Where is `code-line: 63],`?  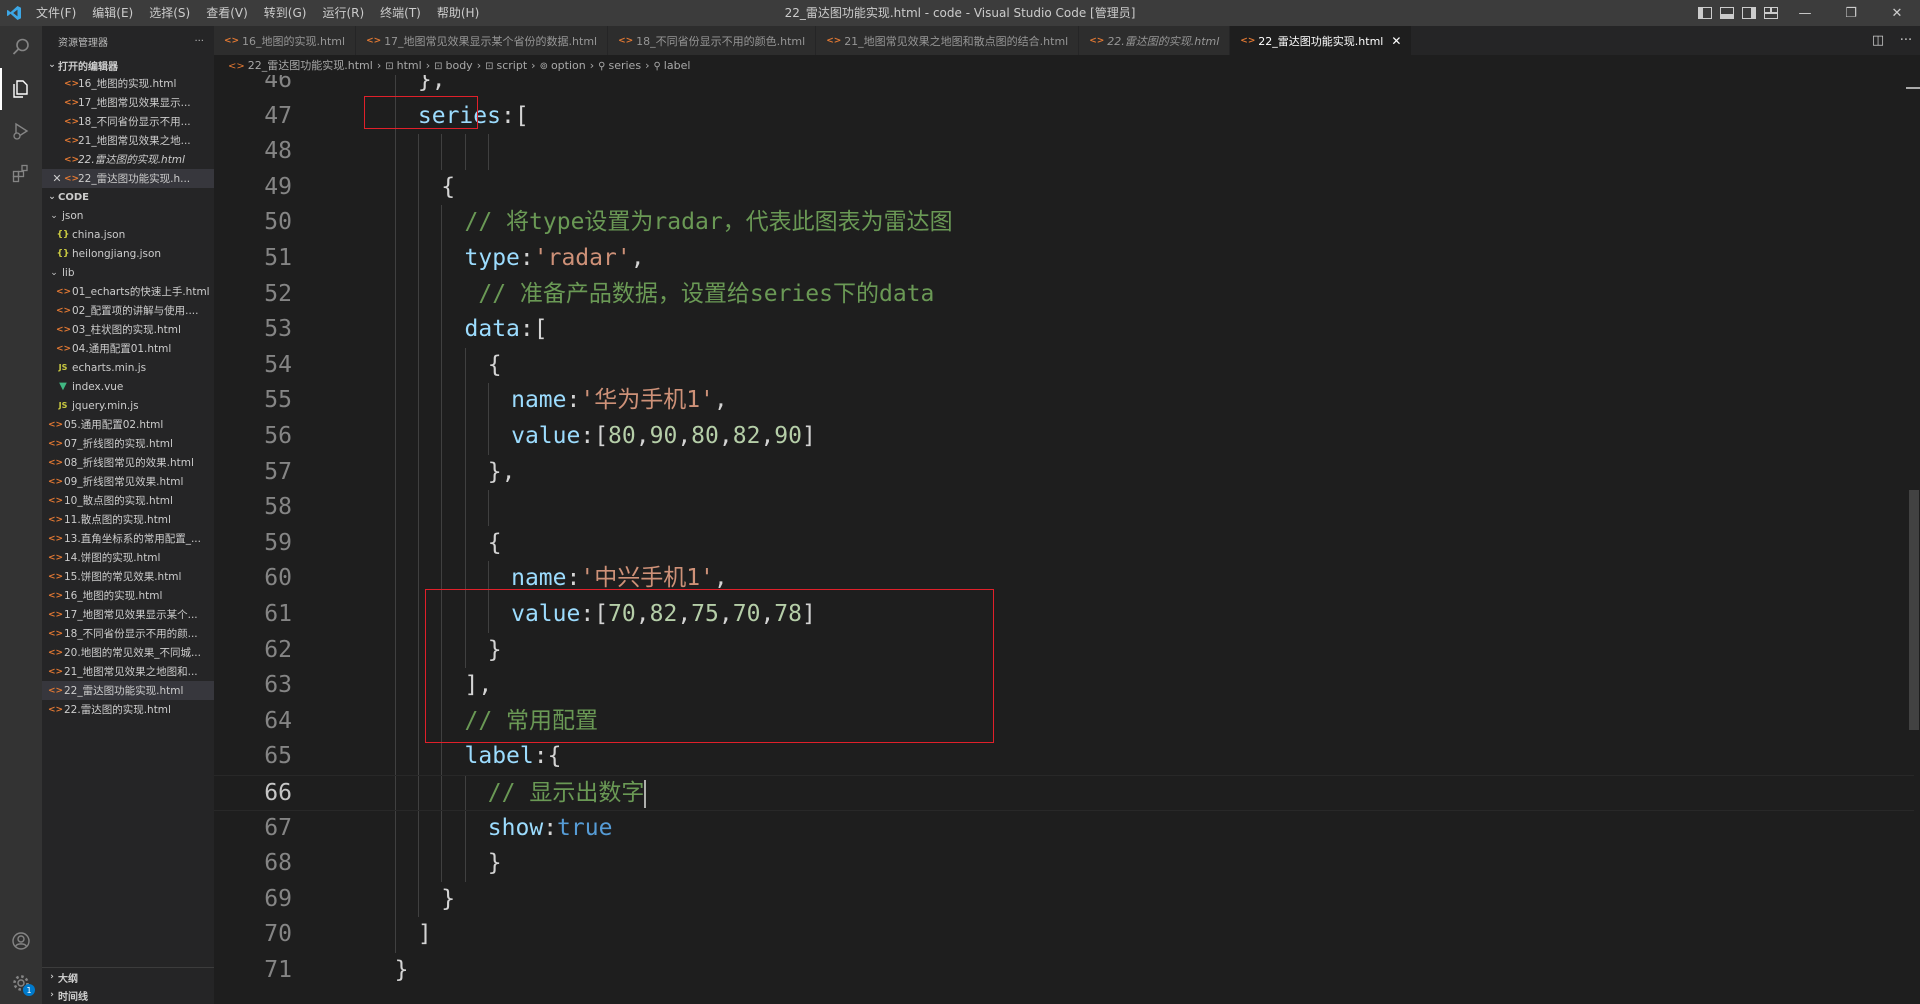 code-line: 63], is located at coordinates (1064, 686).